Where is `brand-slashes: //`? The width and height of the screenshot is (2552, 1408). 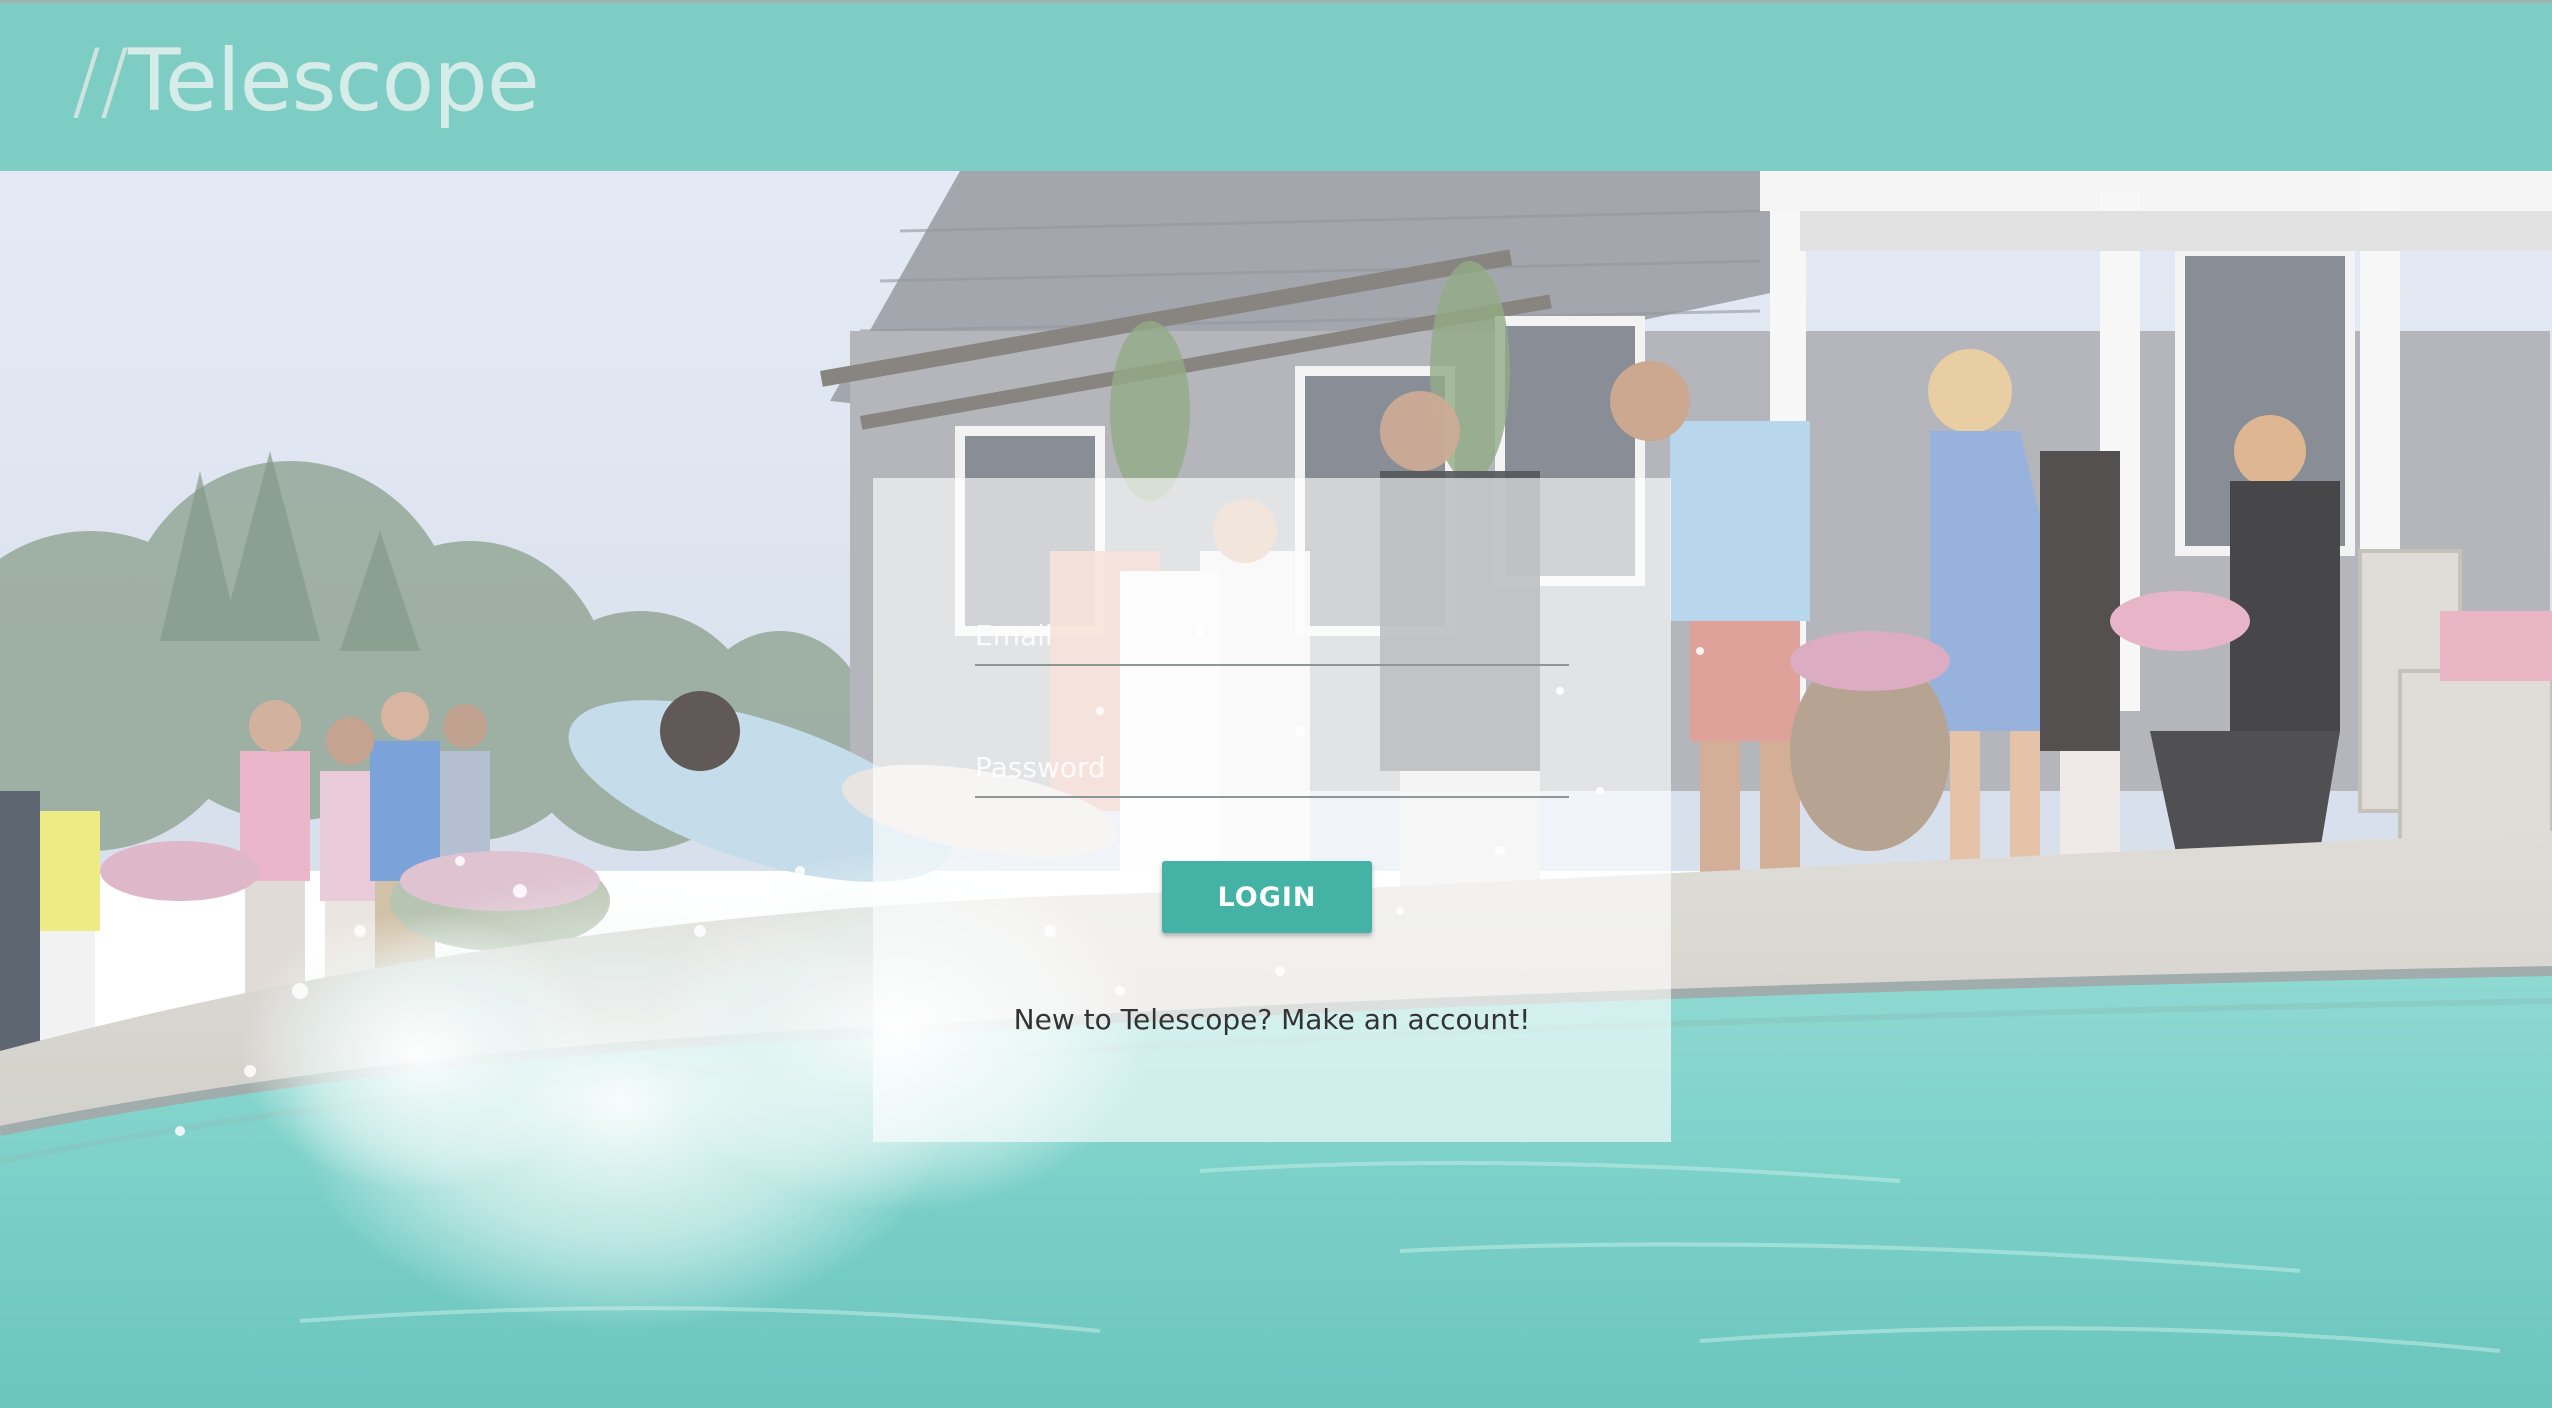
brand-slashes: // is located at coordinates (100, 81).